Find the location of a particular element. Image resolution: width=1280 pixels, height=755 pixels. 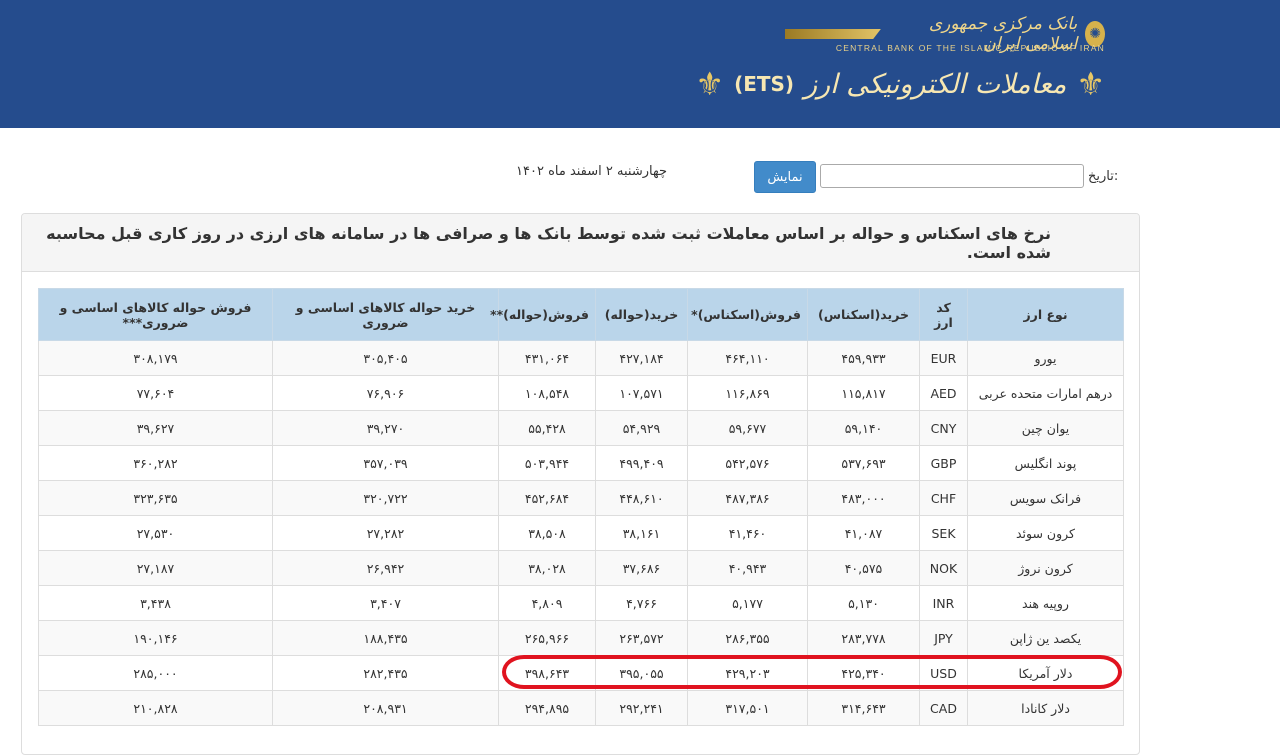

rate-cell: ۵,۱۷۷ is located at coordinates (747, 603).